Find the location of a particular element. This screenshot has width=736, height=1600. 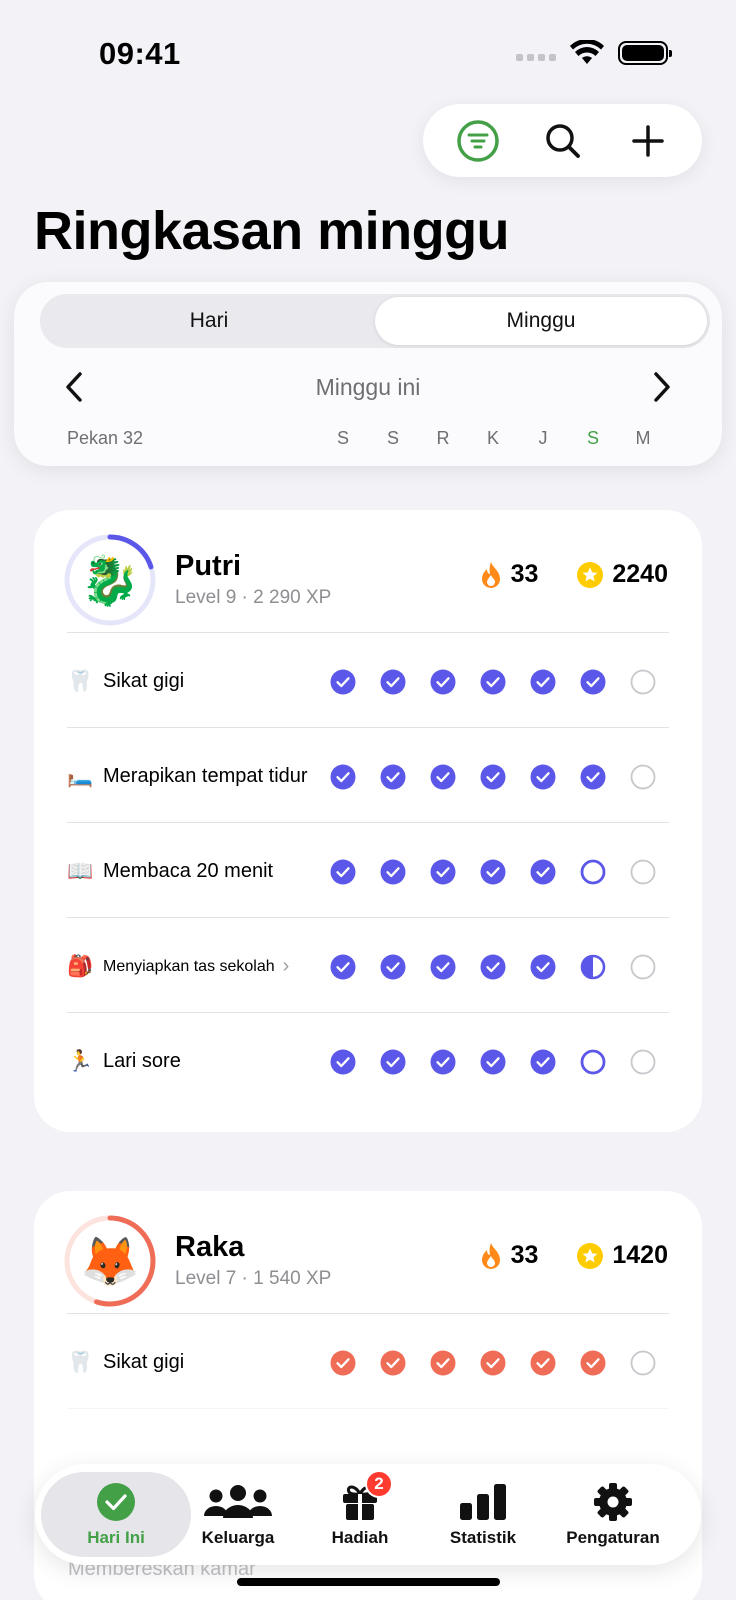

filter-button is located at coordinates (478, 141).